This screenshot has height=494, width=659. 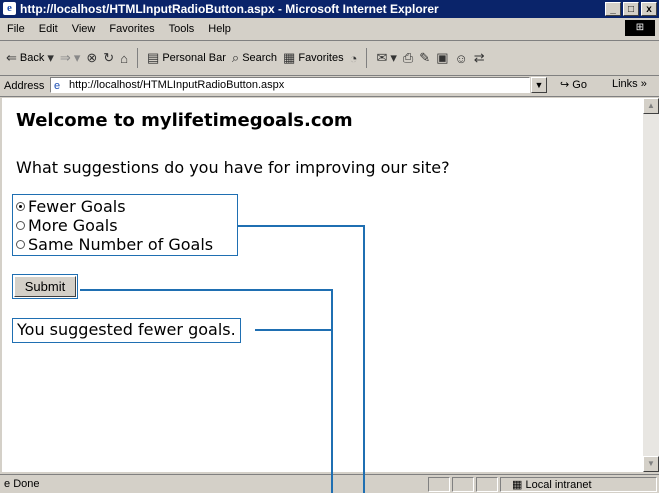 What do you see at coordinates (84, 29) in the screenshot?
I see `menu-view: View` at bounding box center [84, 29].